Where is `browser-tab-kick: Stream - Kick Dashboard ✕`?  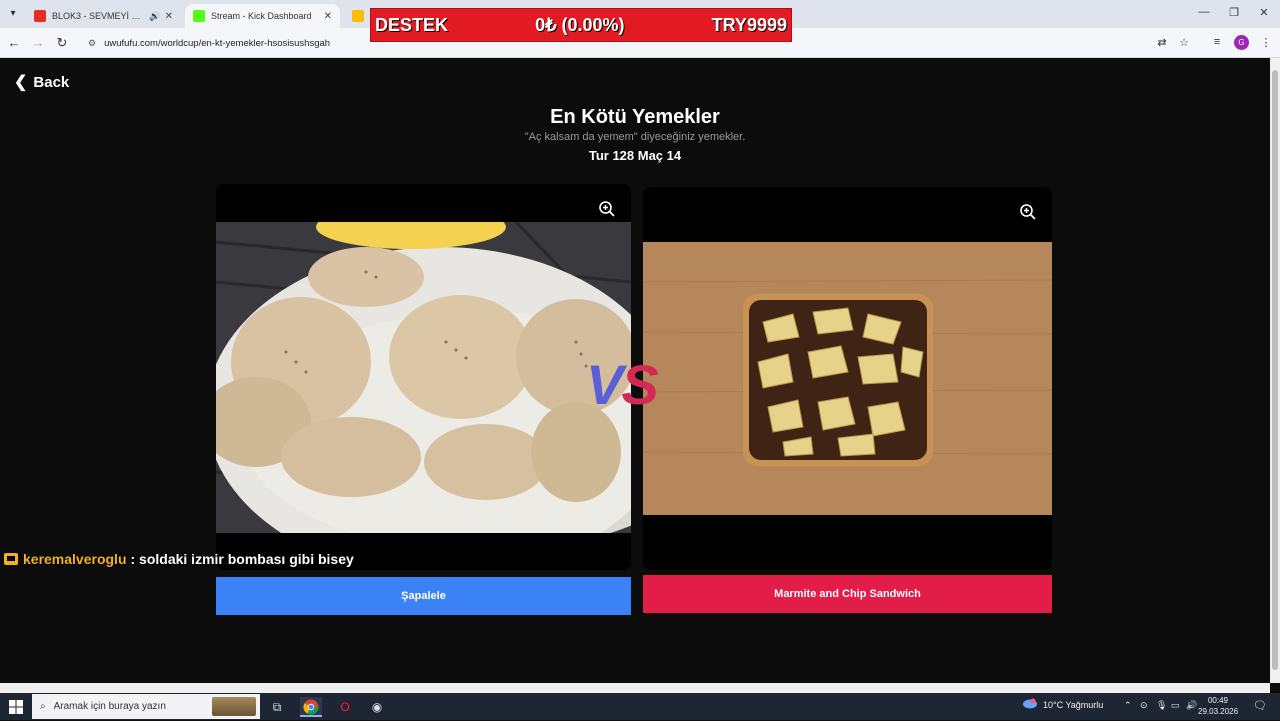 browser-tab-kick: Stream - Kick Dashboard ✕ is located at coordinates (262, 16).